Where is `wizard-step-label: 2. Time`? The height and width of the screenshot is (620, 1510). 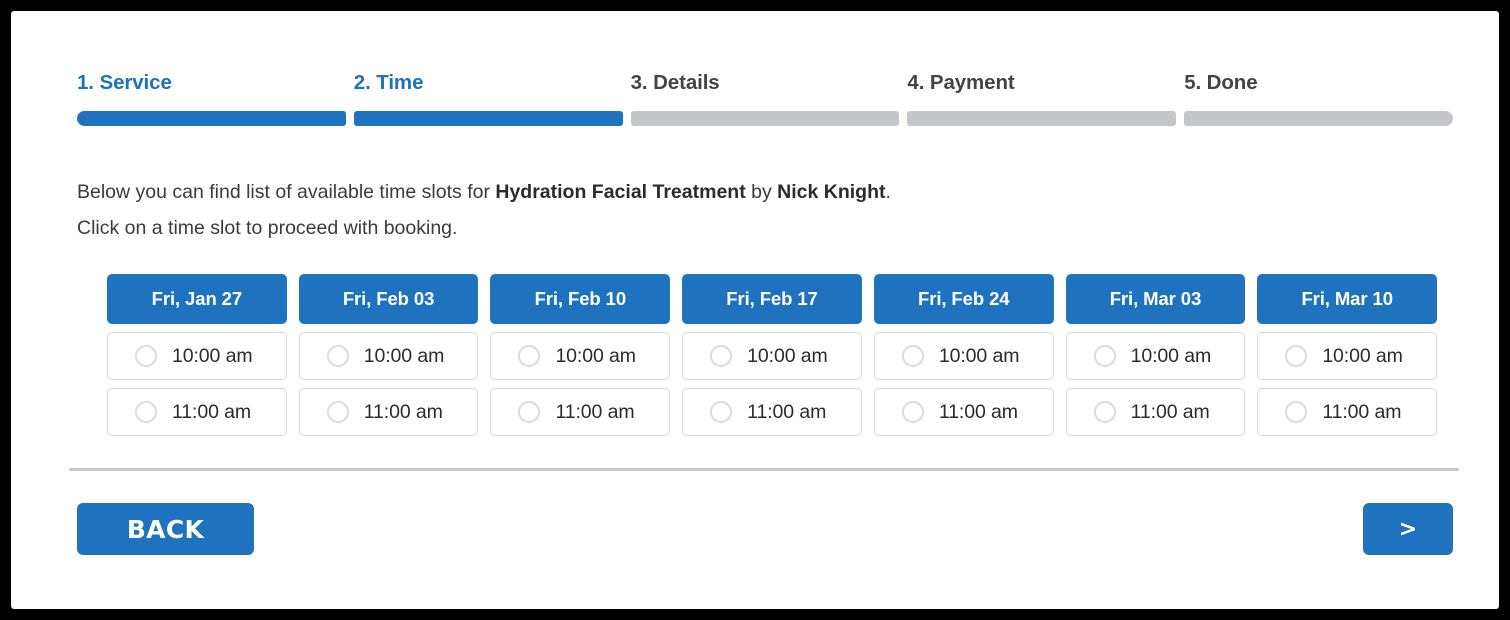
wizard-step-label: 2. Time is located at coordinates (388, 82).